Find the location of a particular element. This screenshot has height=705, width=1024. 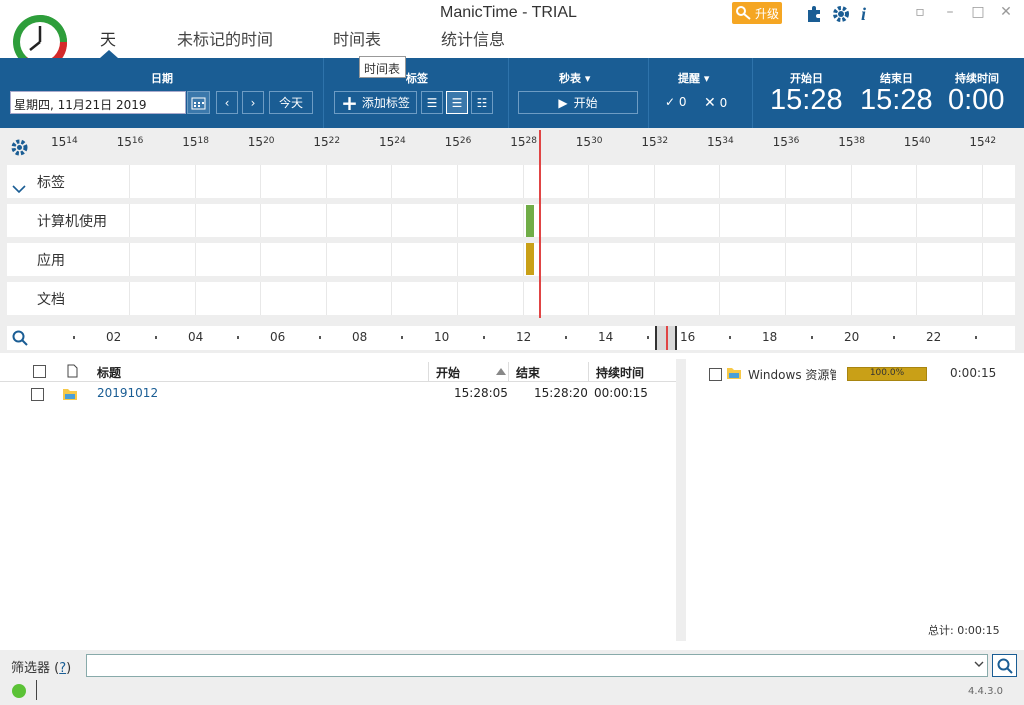

select-all-checkbox is located at coordinates (39, 371).